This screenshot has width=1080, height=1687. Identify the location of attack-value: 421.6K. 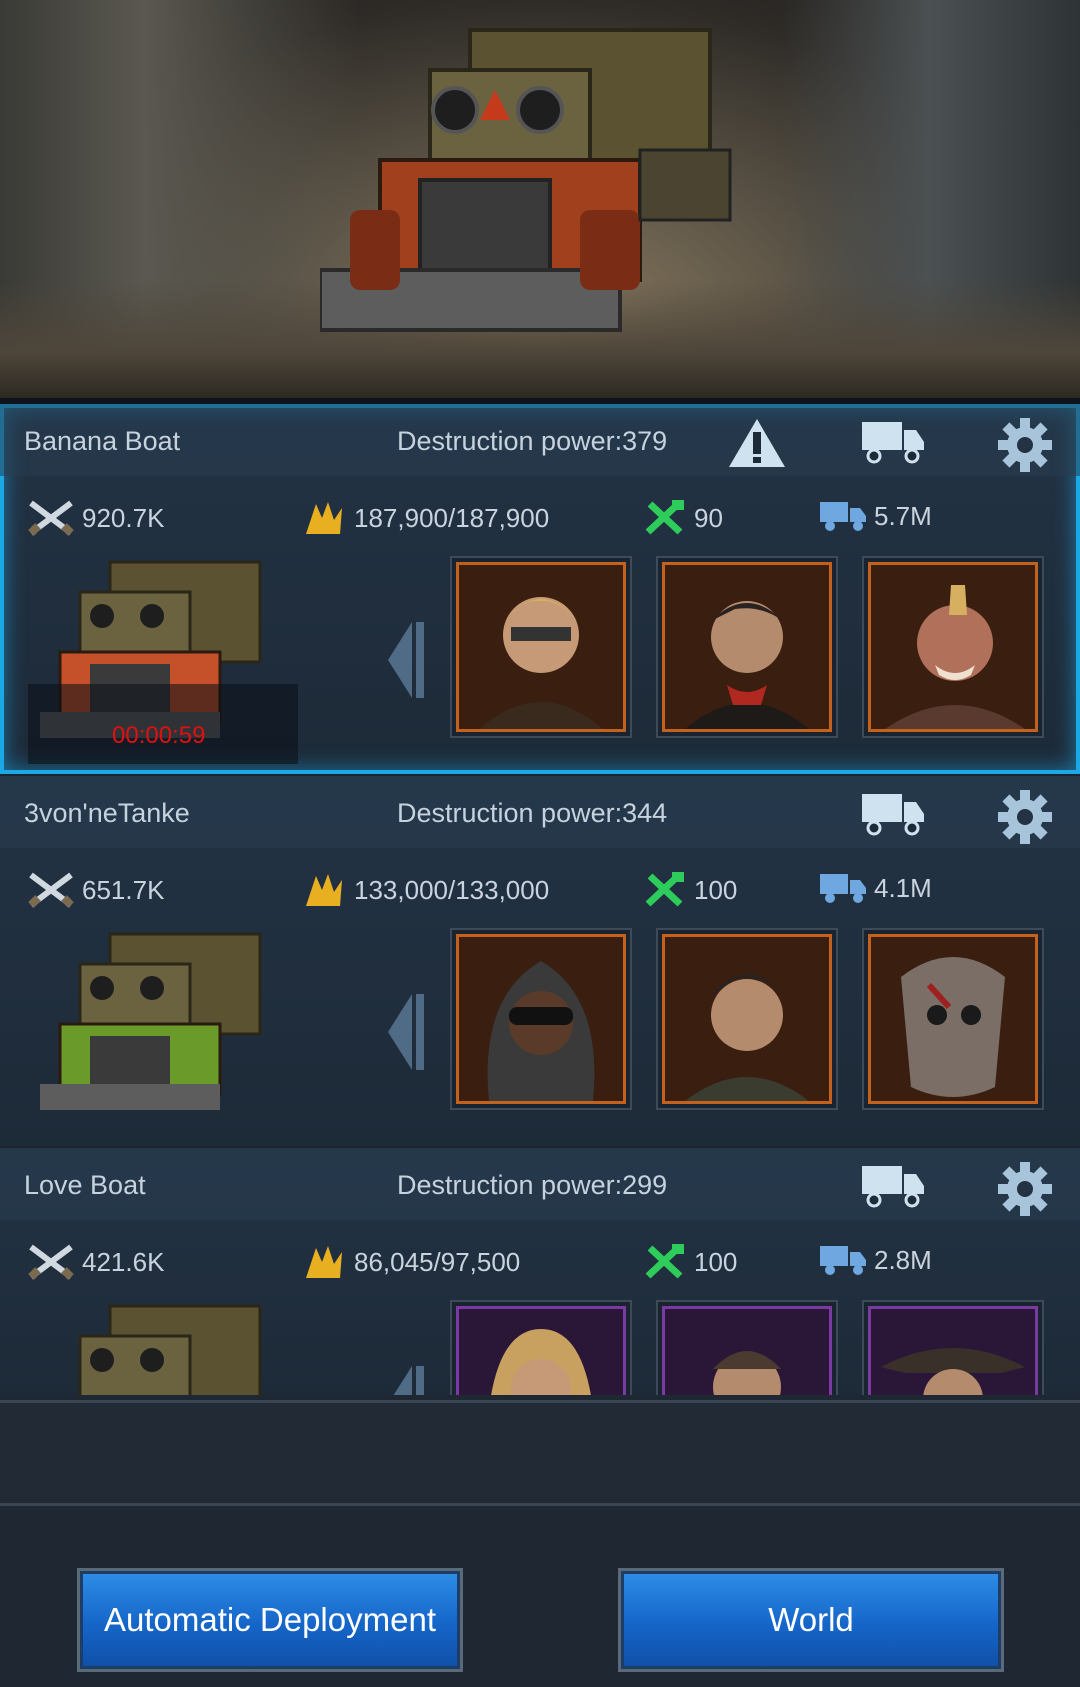
(123, 1261).